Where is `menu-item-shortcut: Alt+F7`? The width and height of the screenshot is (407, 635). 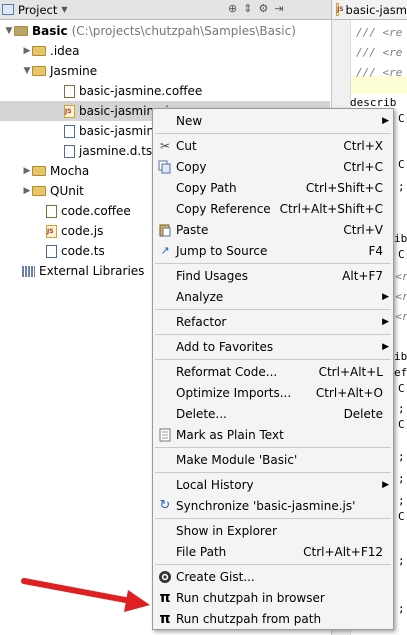 menu-item-shortcut: Alt+F7 is located at coordinates (362, 275).